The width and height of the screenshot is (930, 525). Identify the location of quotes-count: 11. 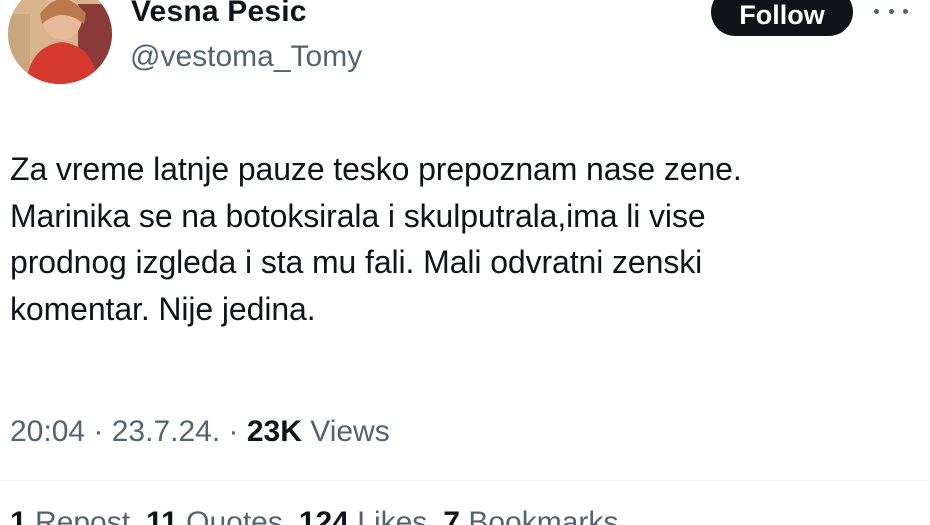
(162, 515).